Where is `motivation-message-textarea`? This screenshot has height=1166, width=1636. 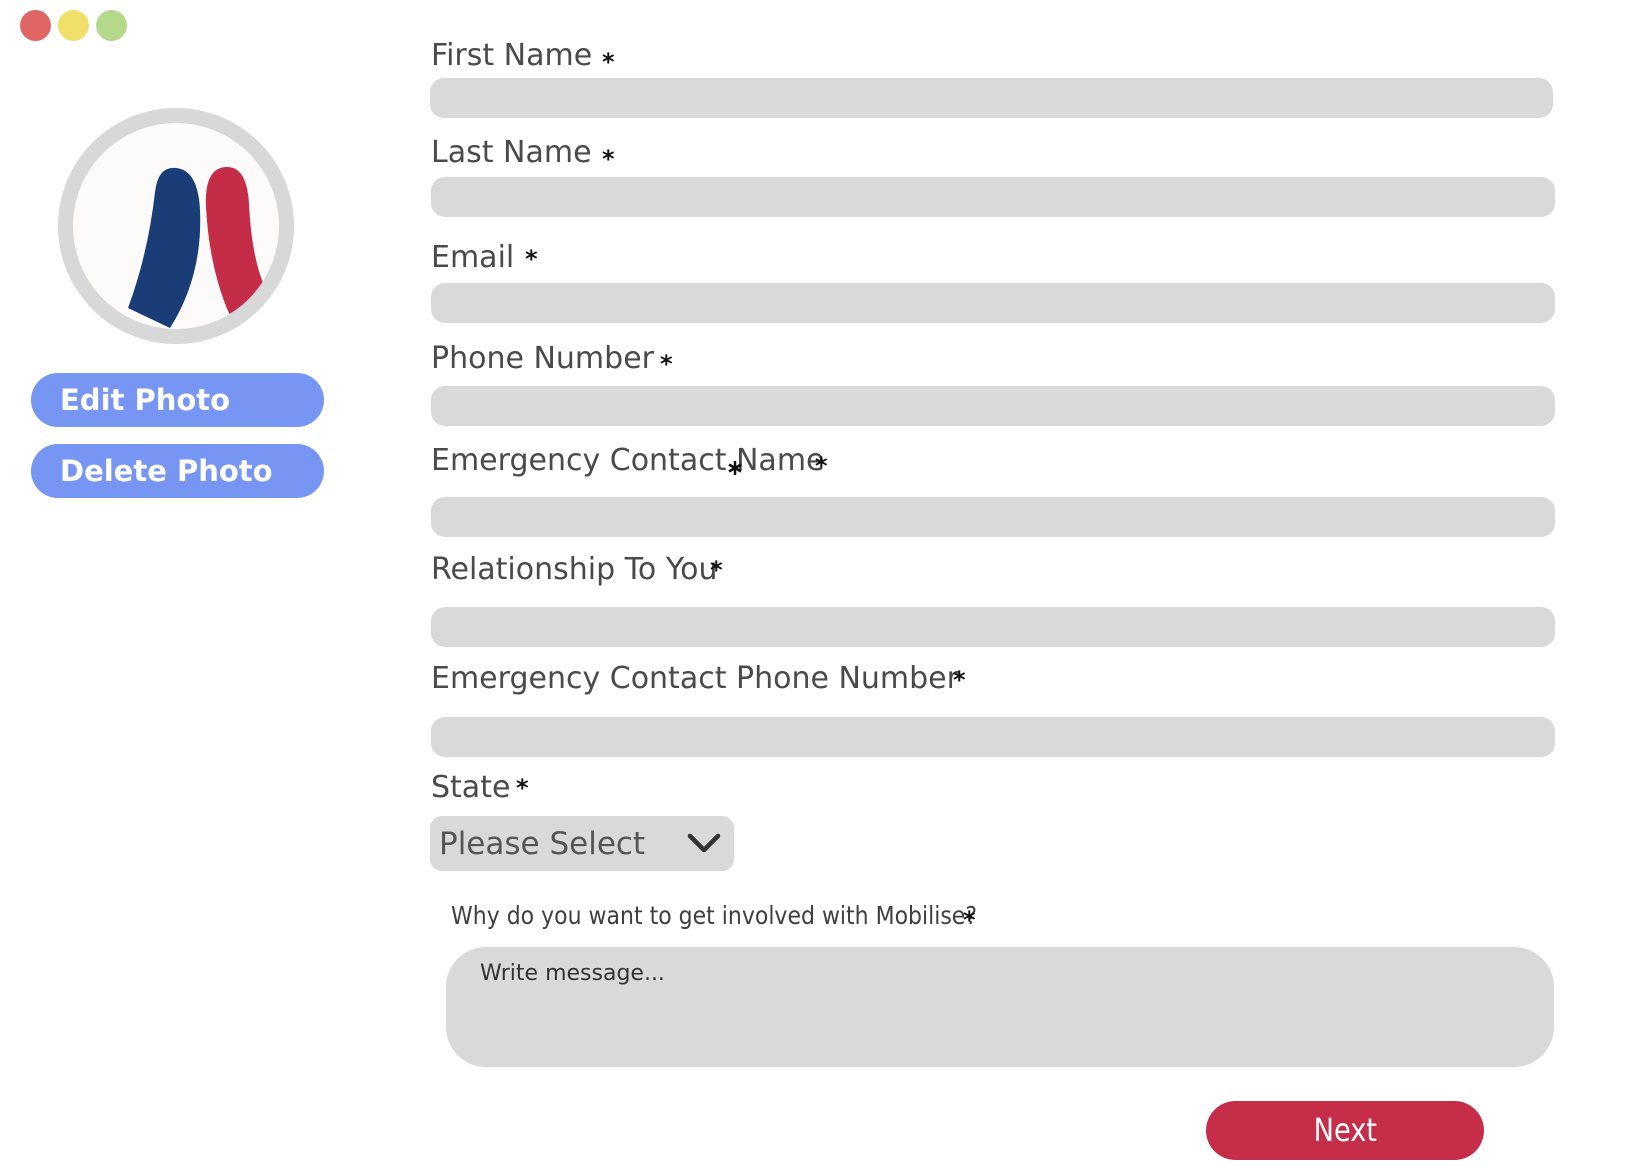
motivation-message-textarea is located at coordinates (1000, 1007).